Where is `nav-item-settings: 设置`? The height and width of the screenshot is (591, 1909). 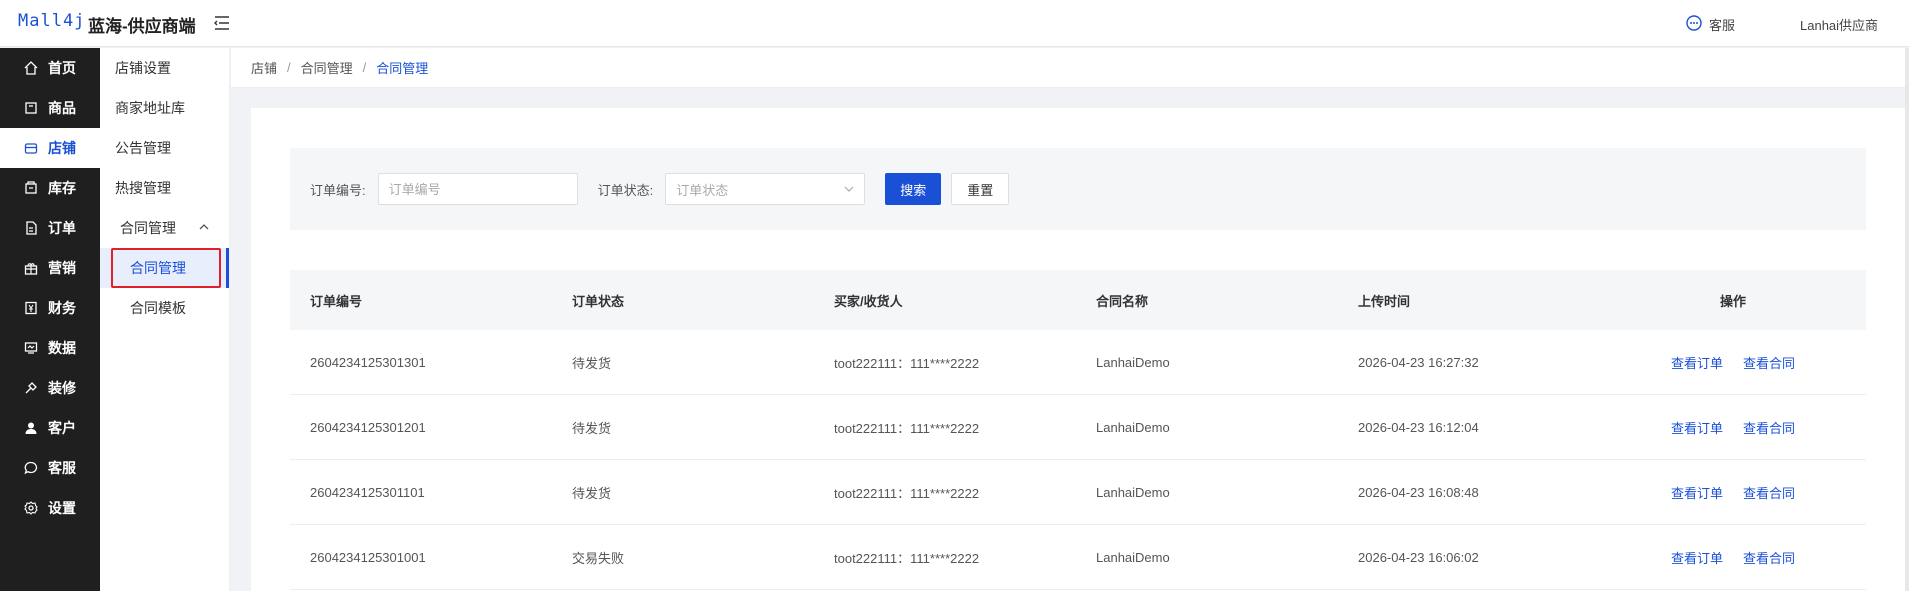
nav-item-settings: 设置 is located at coordinates (50, 508).